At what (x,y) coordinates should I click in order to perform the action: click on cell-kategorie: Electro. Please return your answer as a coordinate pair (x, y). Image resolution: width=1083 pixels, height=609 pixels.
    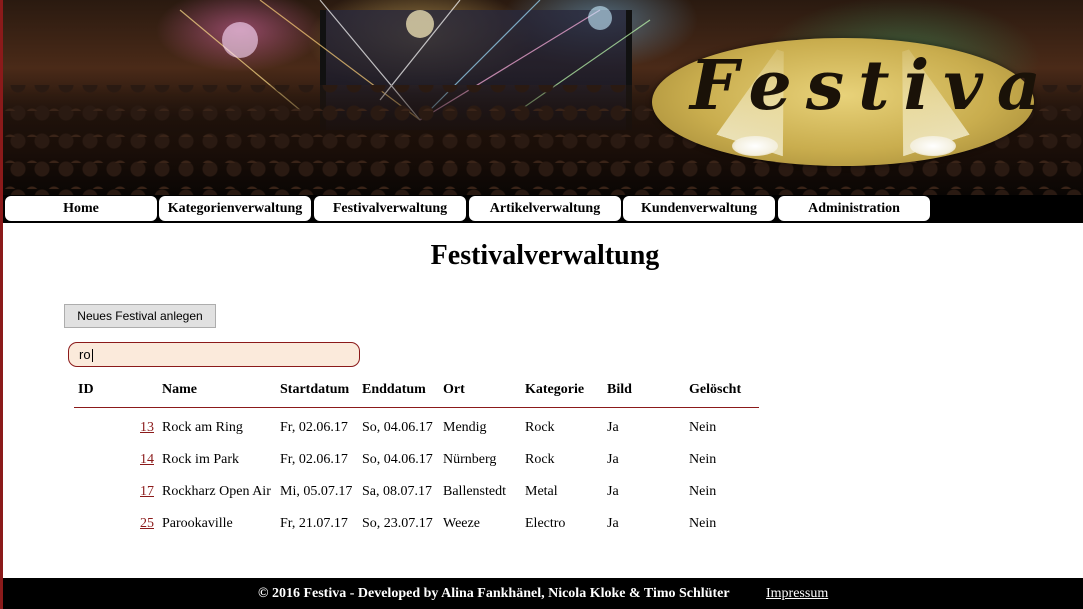
    Looking at the image, I should click on (545, 523).